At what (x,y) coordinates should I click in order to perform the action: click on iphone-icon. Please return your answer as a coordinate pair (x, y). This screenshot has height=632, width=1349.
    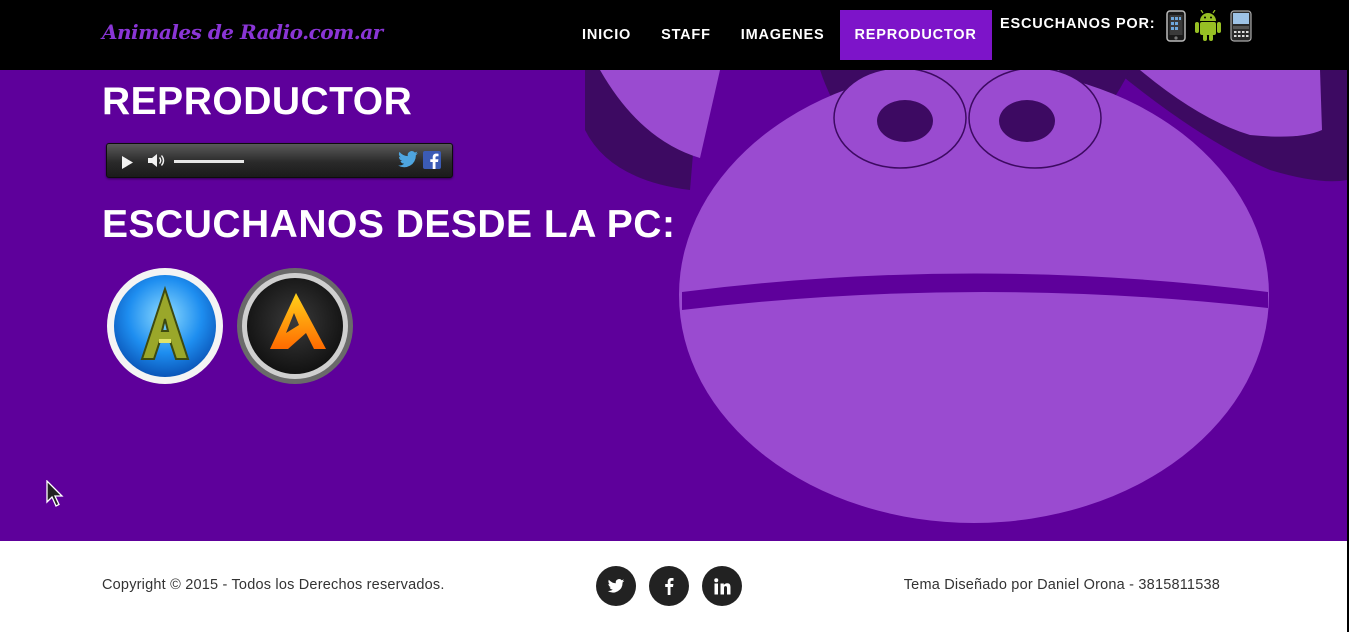
    Looking at the image, I should click on (1176, 28).